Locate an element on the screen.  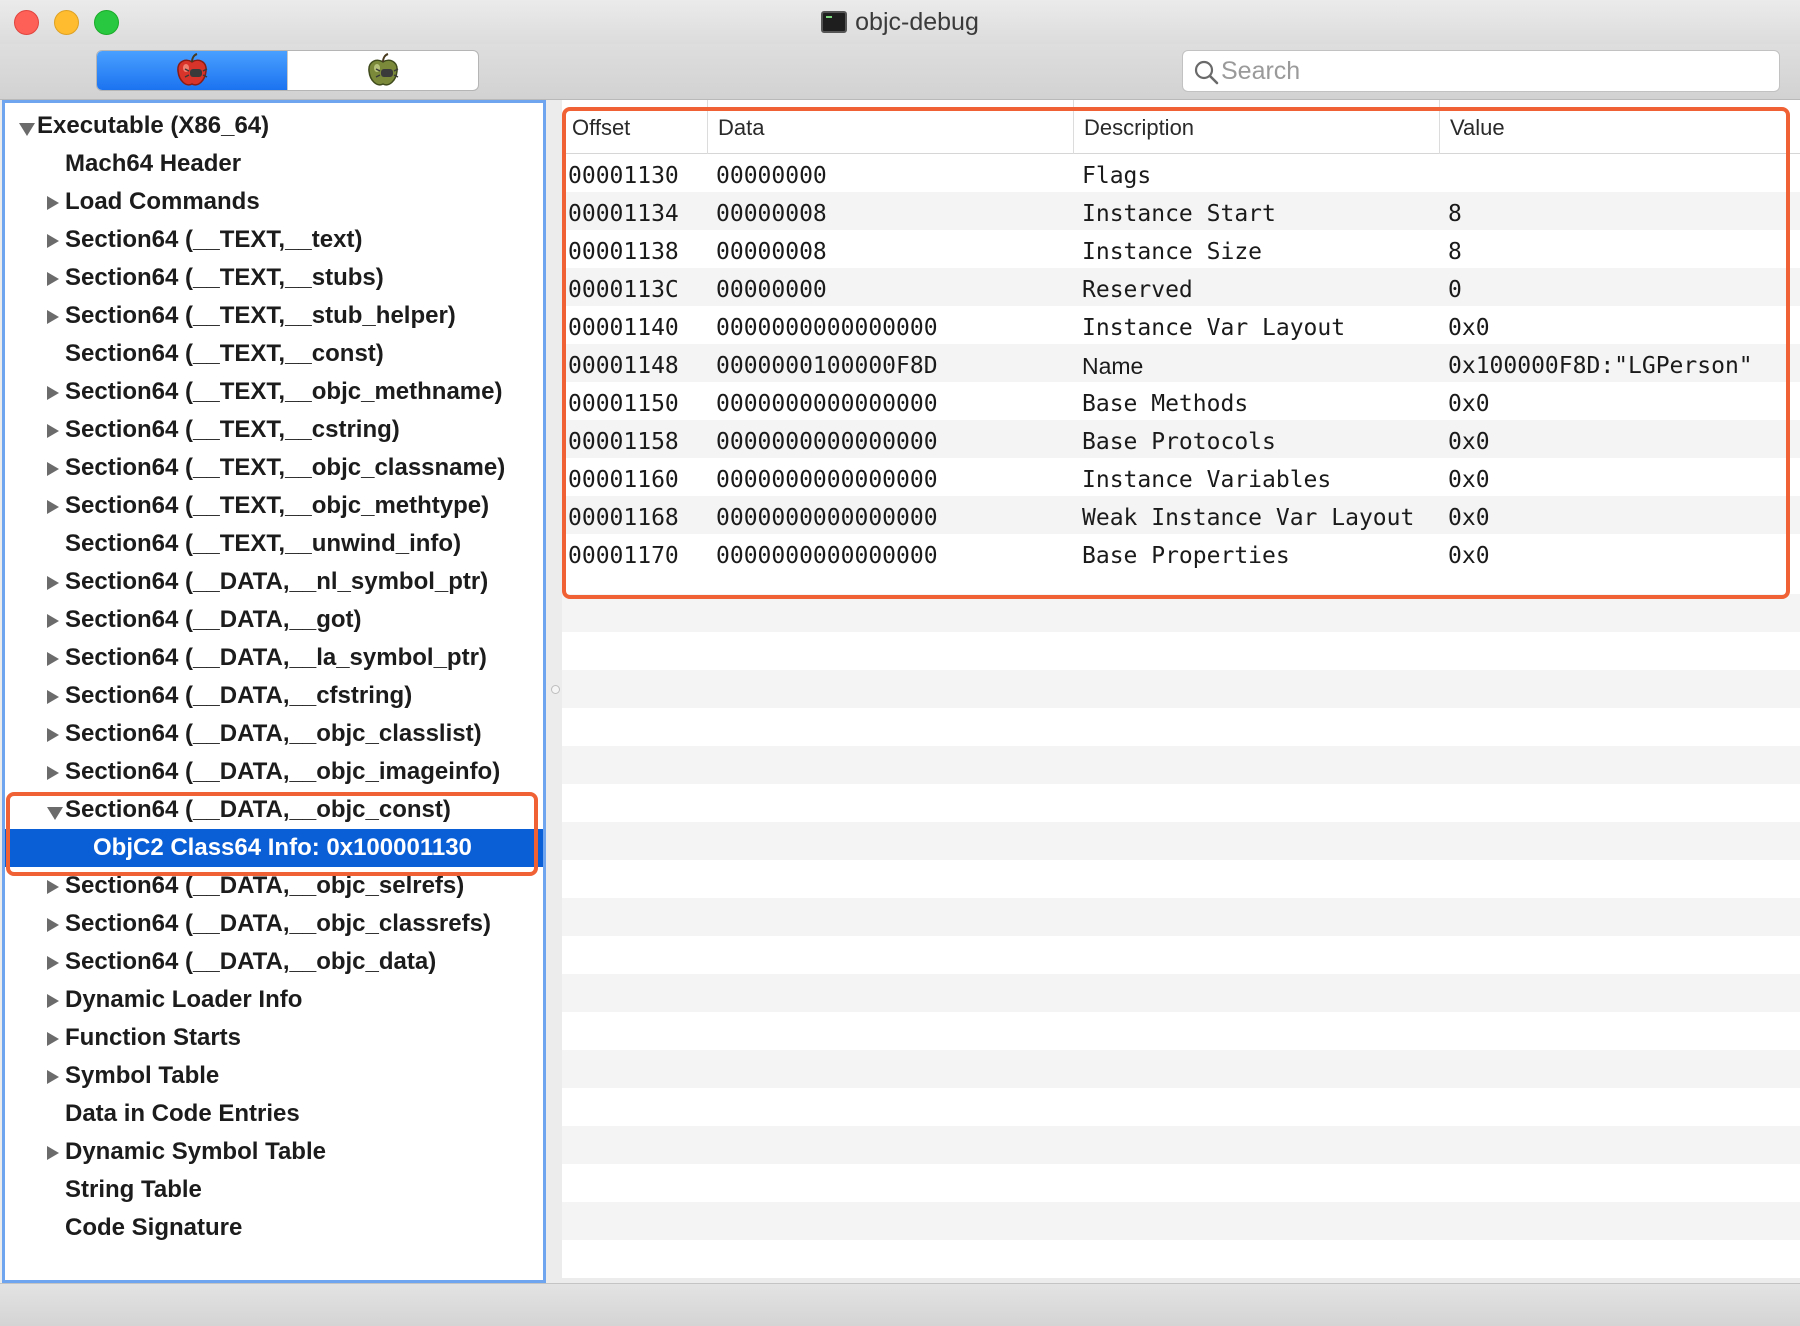
sidebar-item: Section64 (__TEXT,__objc_methname) is located at coordinates (274, 392).